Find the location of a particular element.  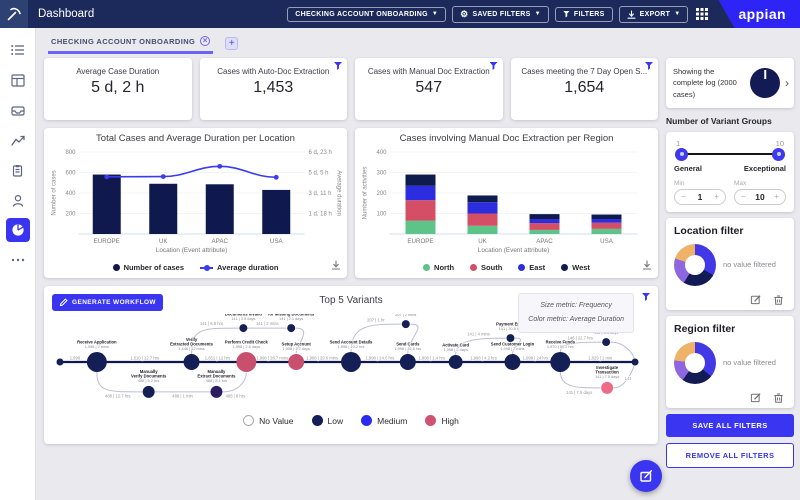

remove-all-filters-button: REMOVE ALL FILTERS is located at coordinates (730, 455).